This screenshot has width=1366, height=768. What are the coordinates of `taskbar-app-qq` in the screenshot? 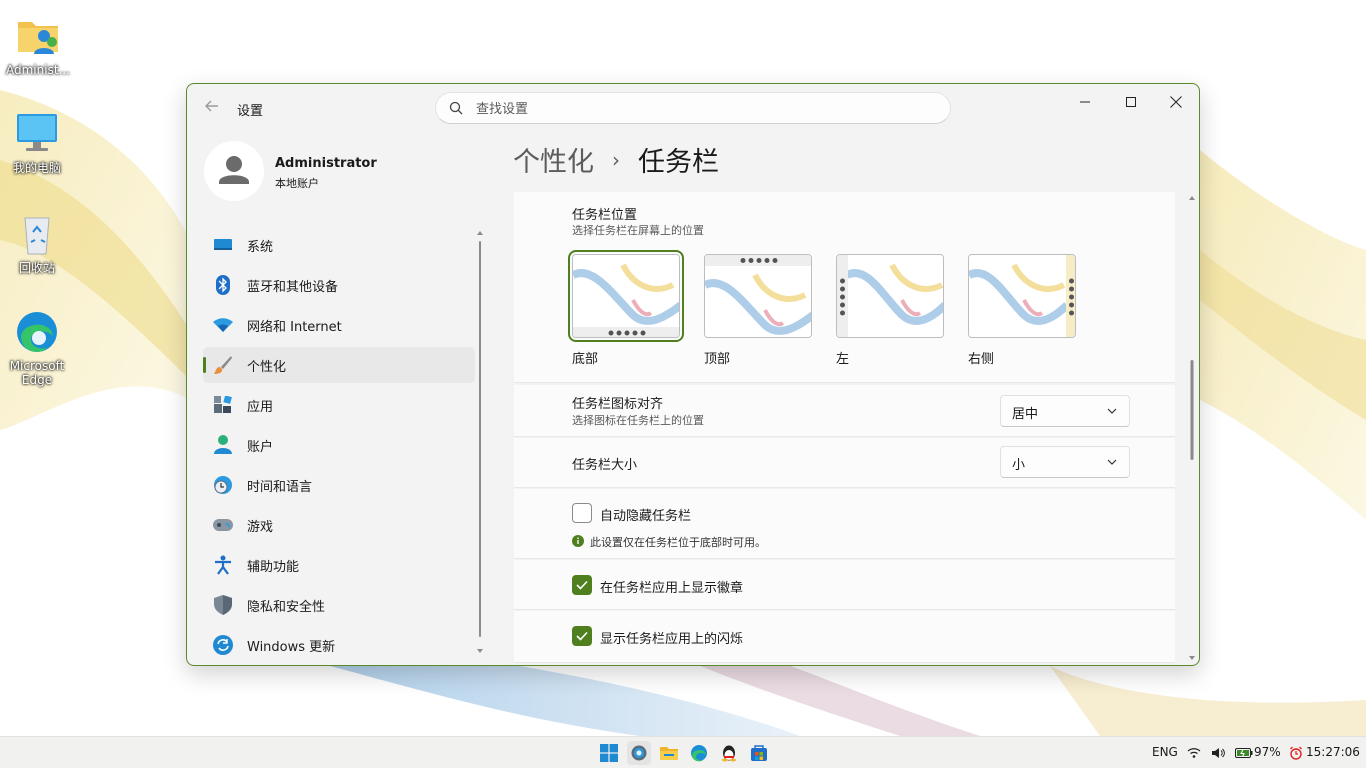 It's located at (729, 753).